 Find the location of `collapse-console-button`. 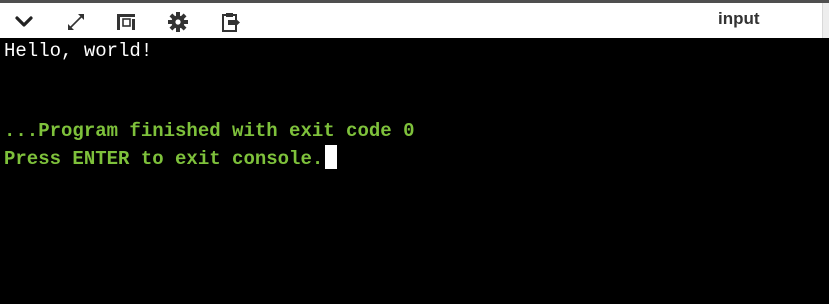

collapse-console-button is located at coordinates (24, 22).